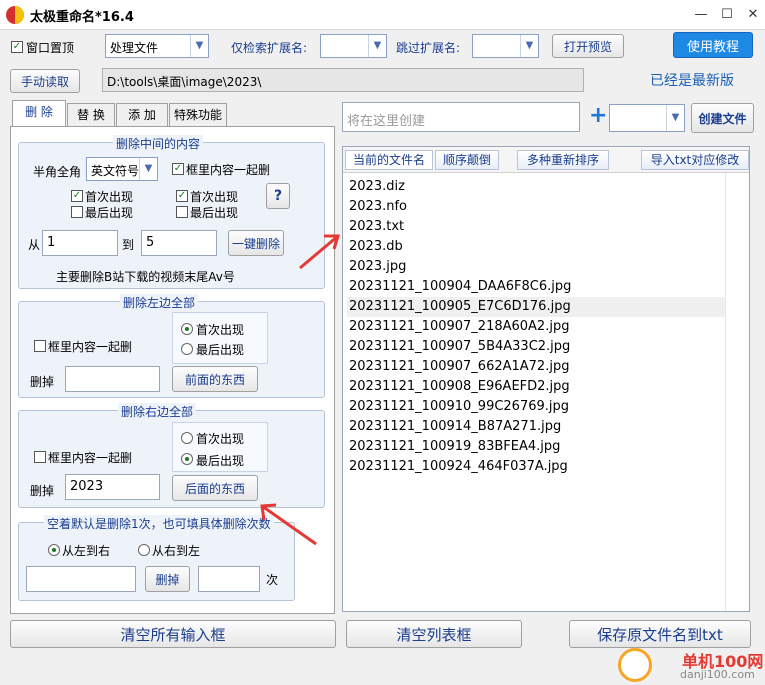 The image size is (765, 685). Describe the element at coordinates (320, 252) in the screenshot. I see `arrow-to-list` at that location.